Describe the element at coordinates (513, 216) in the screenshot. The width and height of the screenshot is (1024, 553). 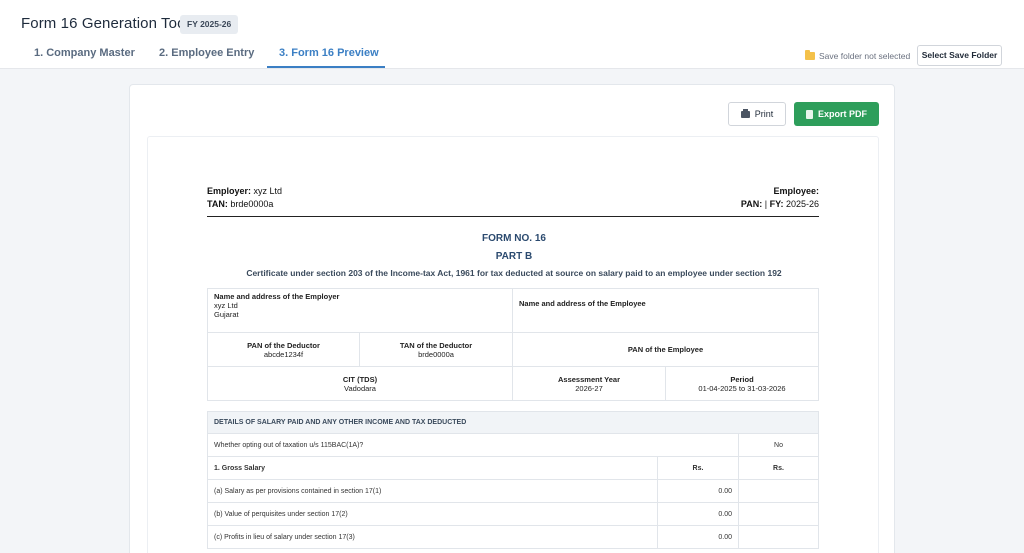
I see `header-divider` at that location.